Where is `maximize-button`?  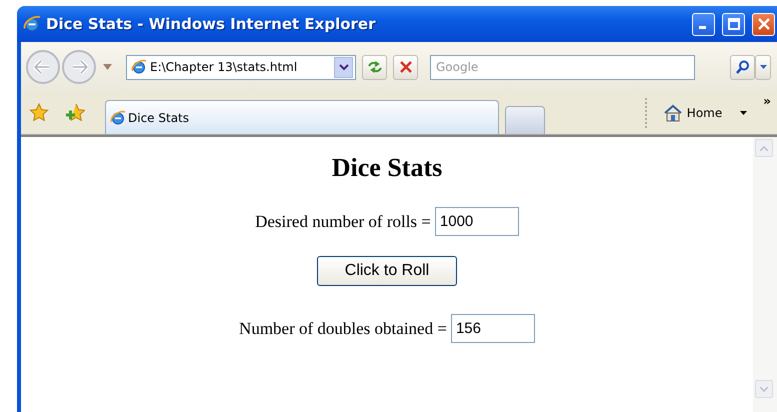 maximize-button is located at coordinates (733, 24).